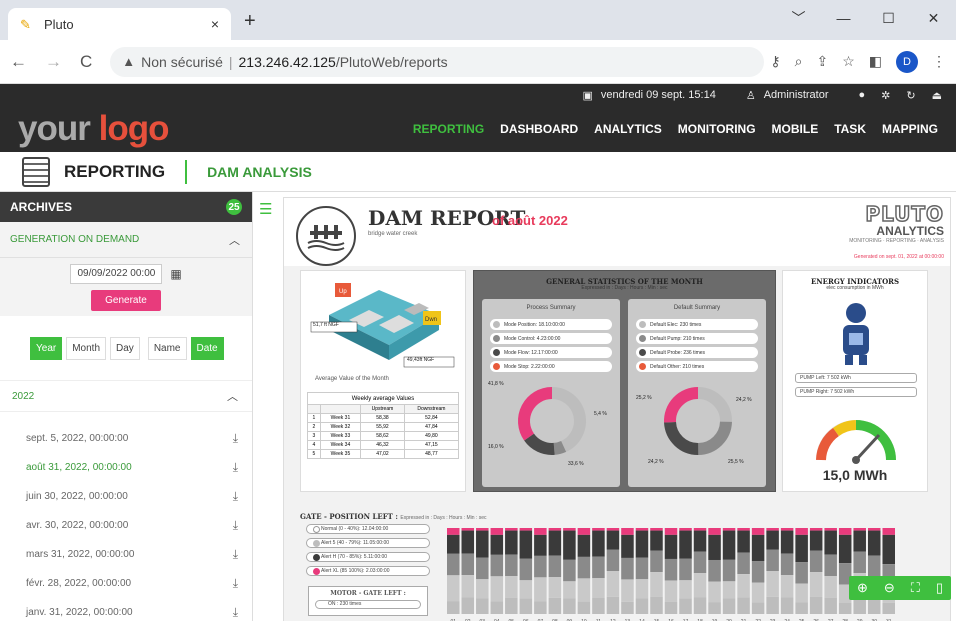  What do you see at coordinates (126, 240) in the screenshot?
I see `generation-section-header: GENERATION ON DEMAND ︿` at bounding box center [126, 240].